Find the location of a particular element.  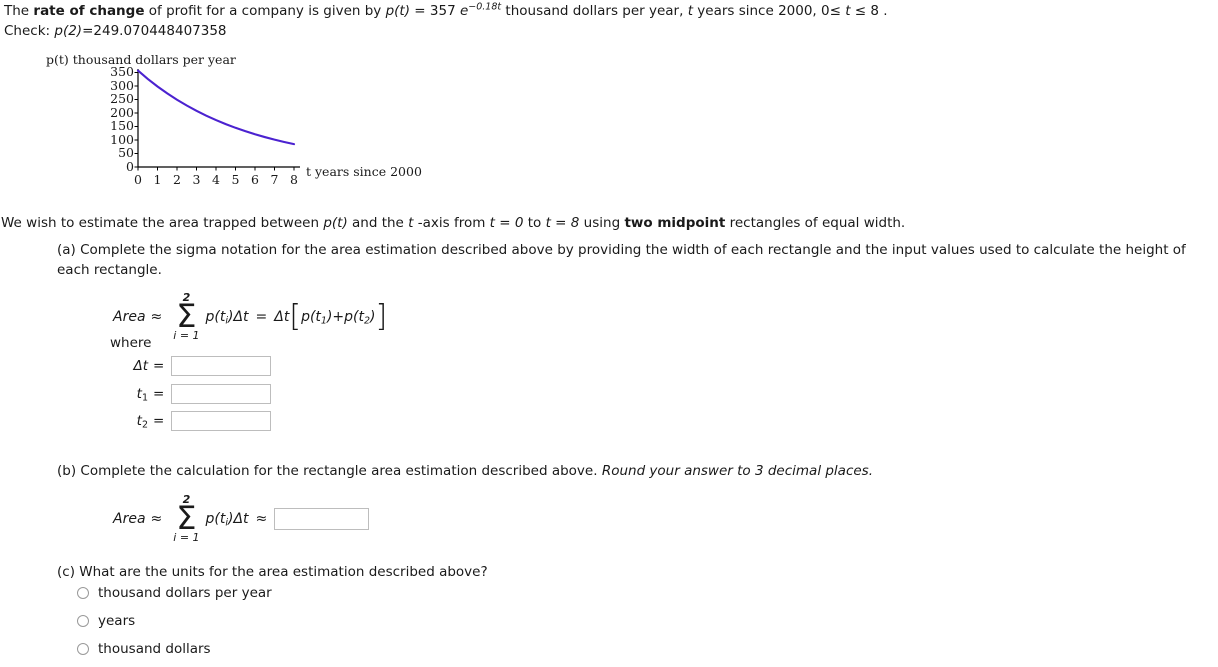

t1-field-row: t1 = is located at coordinates (190, 394).